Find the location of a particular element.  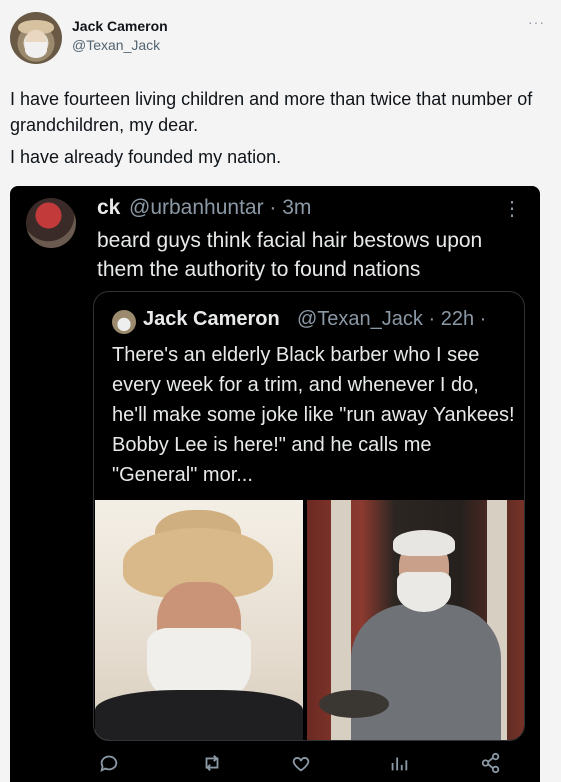

inner-handle-time: @Texan_Jack · 22h · is located at coordinates (391, 319).